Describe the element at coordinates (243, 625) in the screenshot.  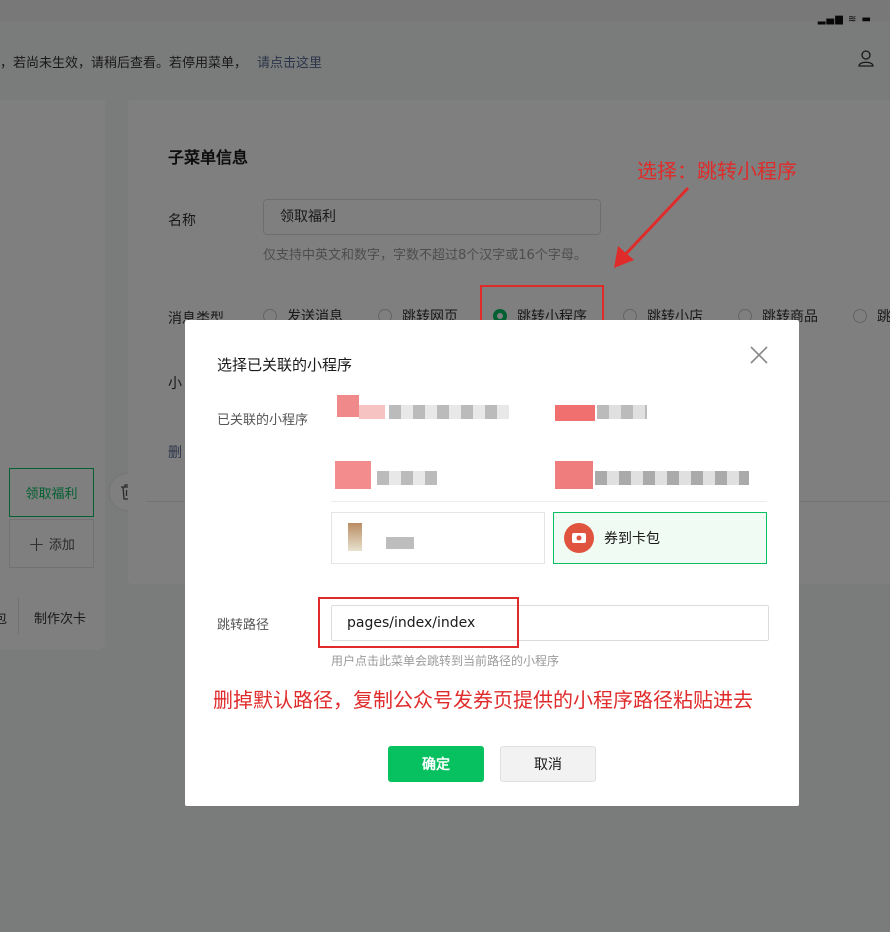
I see `path-label: 跳转路径` at that location.